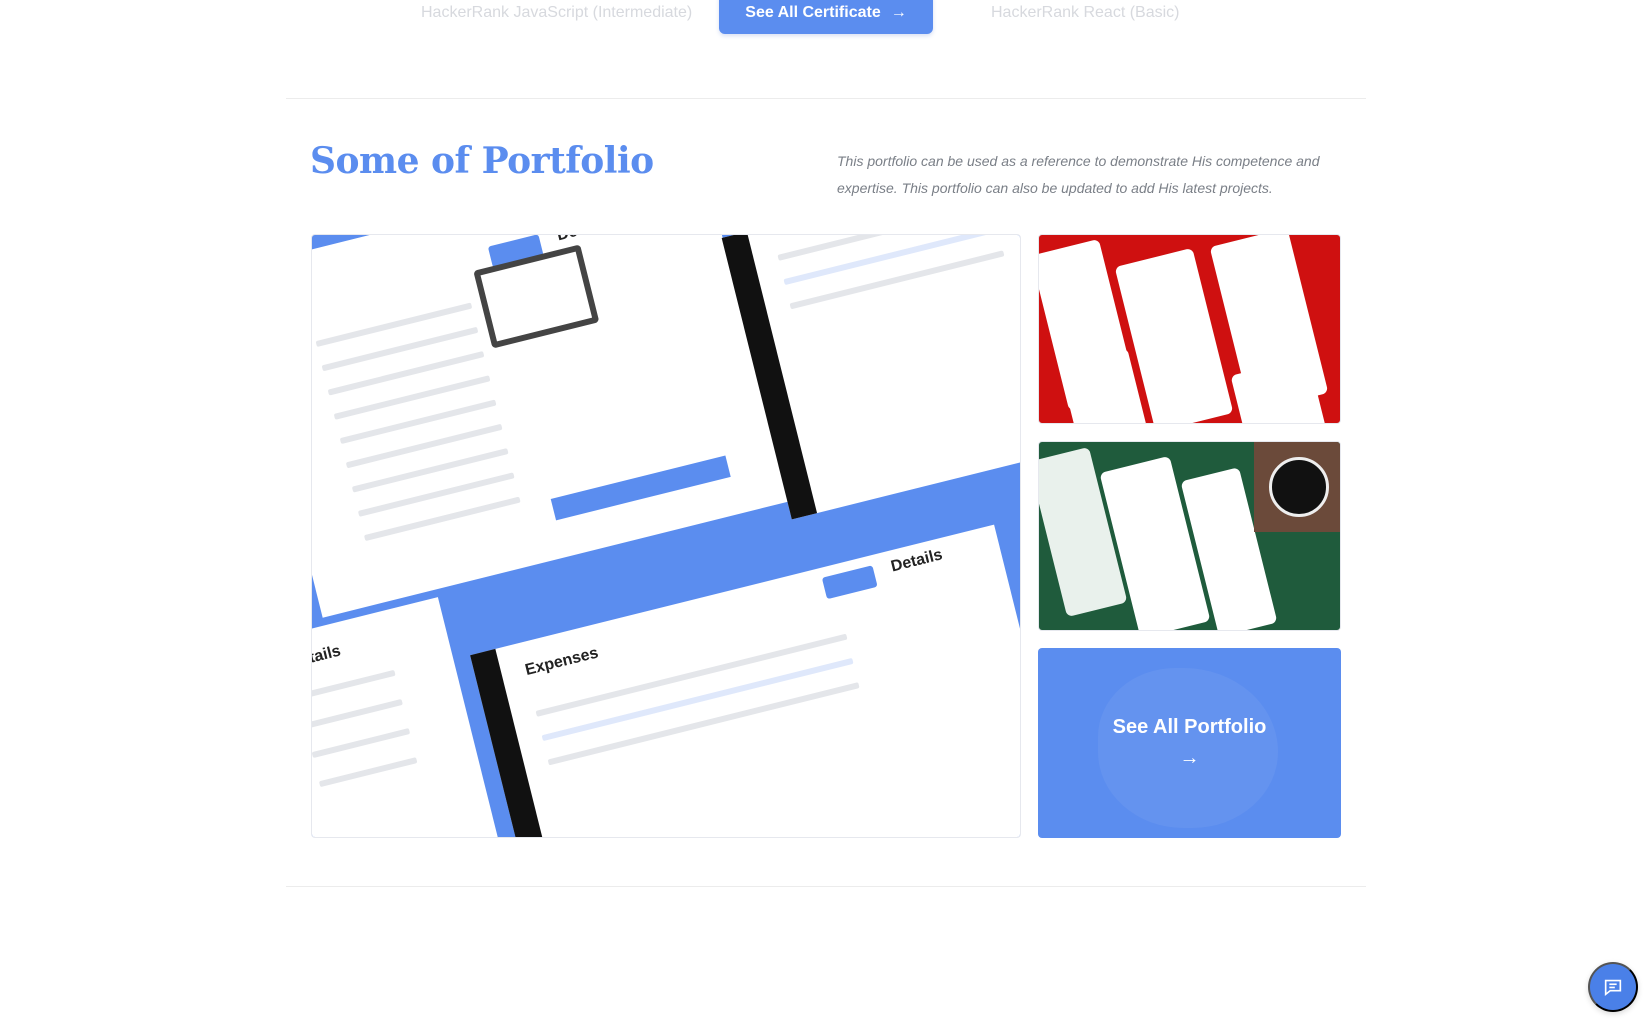 The image size is (1652, 1025). What do you see at coordinates (1189, 329) in the screenshot?
I see `portfolio-card-pokedex` at bounding box center [1189, 329].